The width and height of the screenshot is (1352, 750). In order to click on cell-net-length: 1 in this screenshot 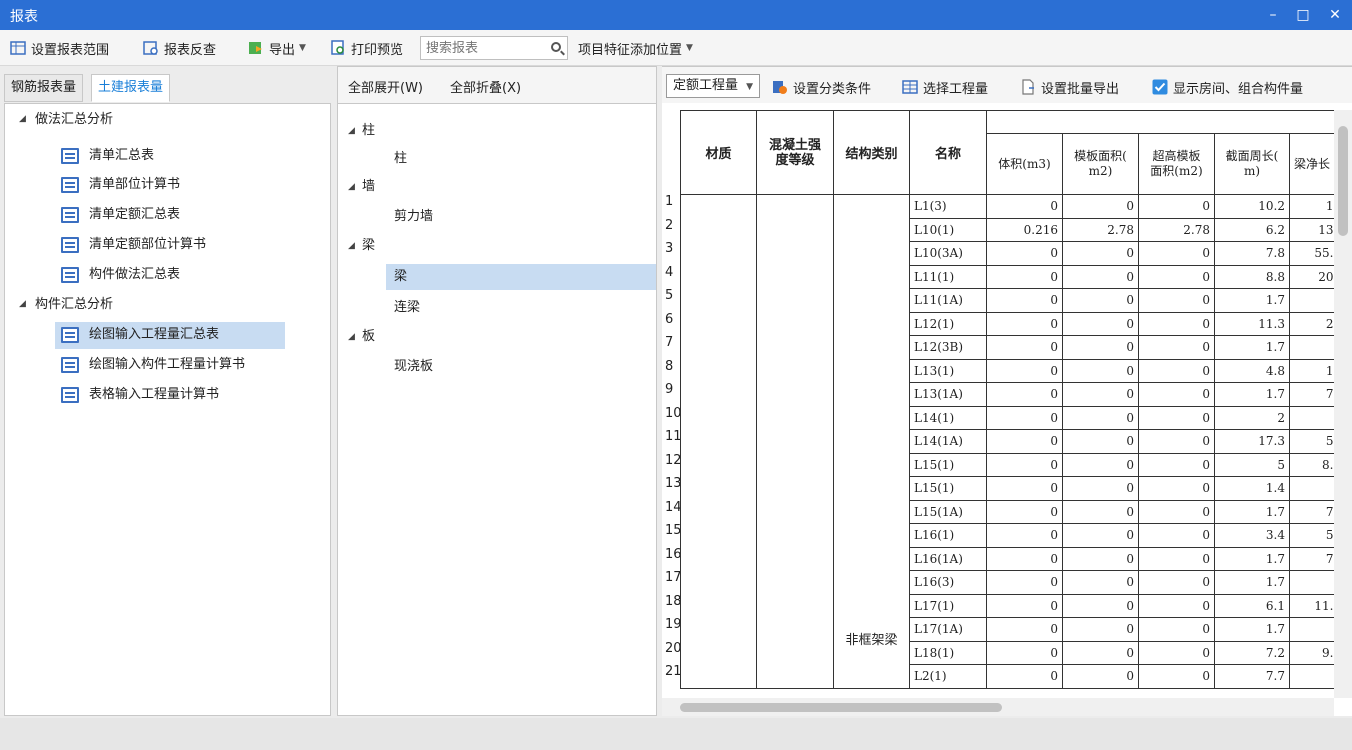, I will do `click(1313, 206)`.